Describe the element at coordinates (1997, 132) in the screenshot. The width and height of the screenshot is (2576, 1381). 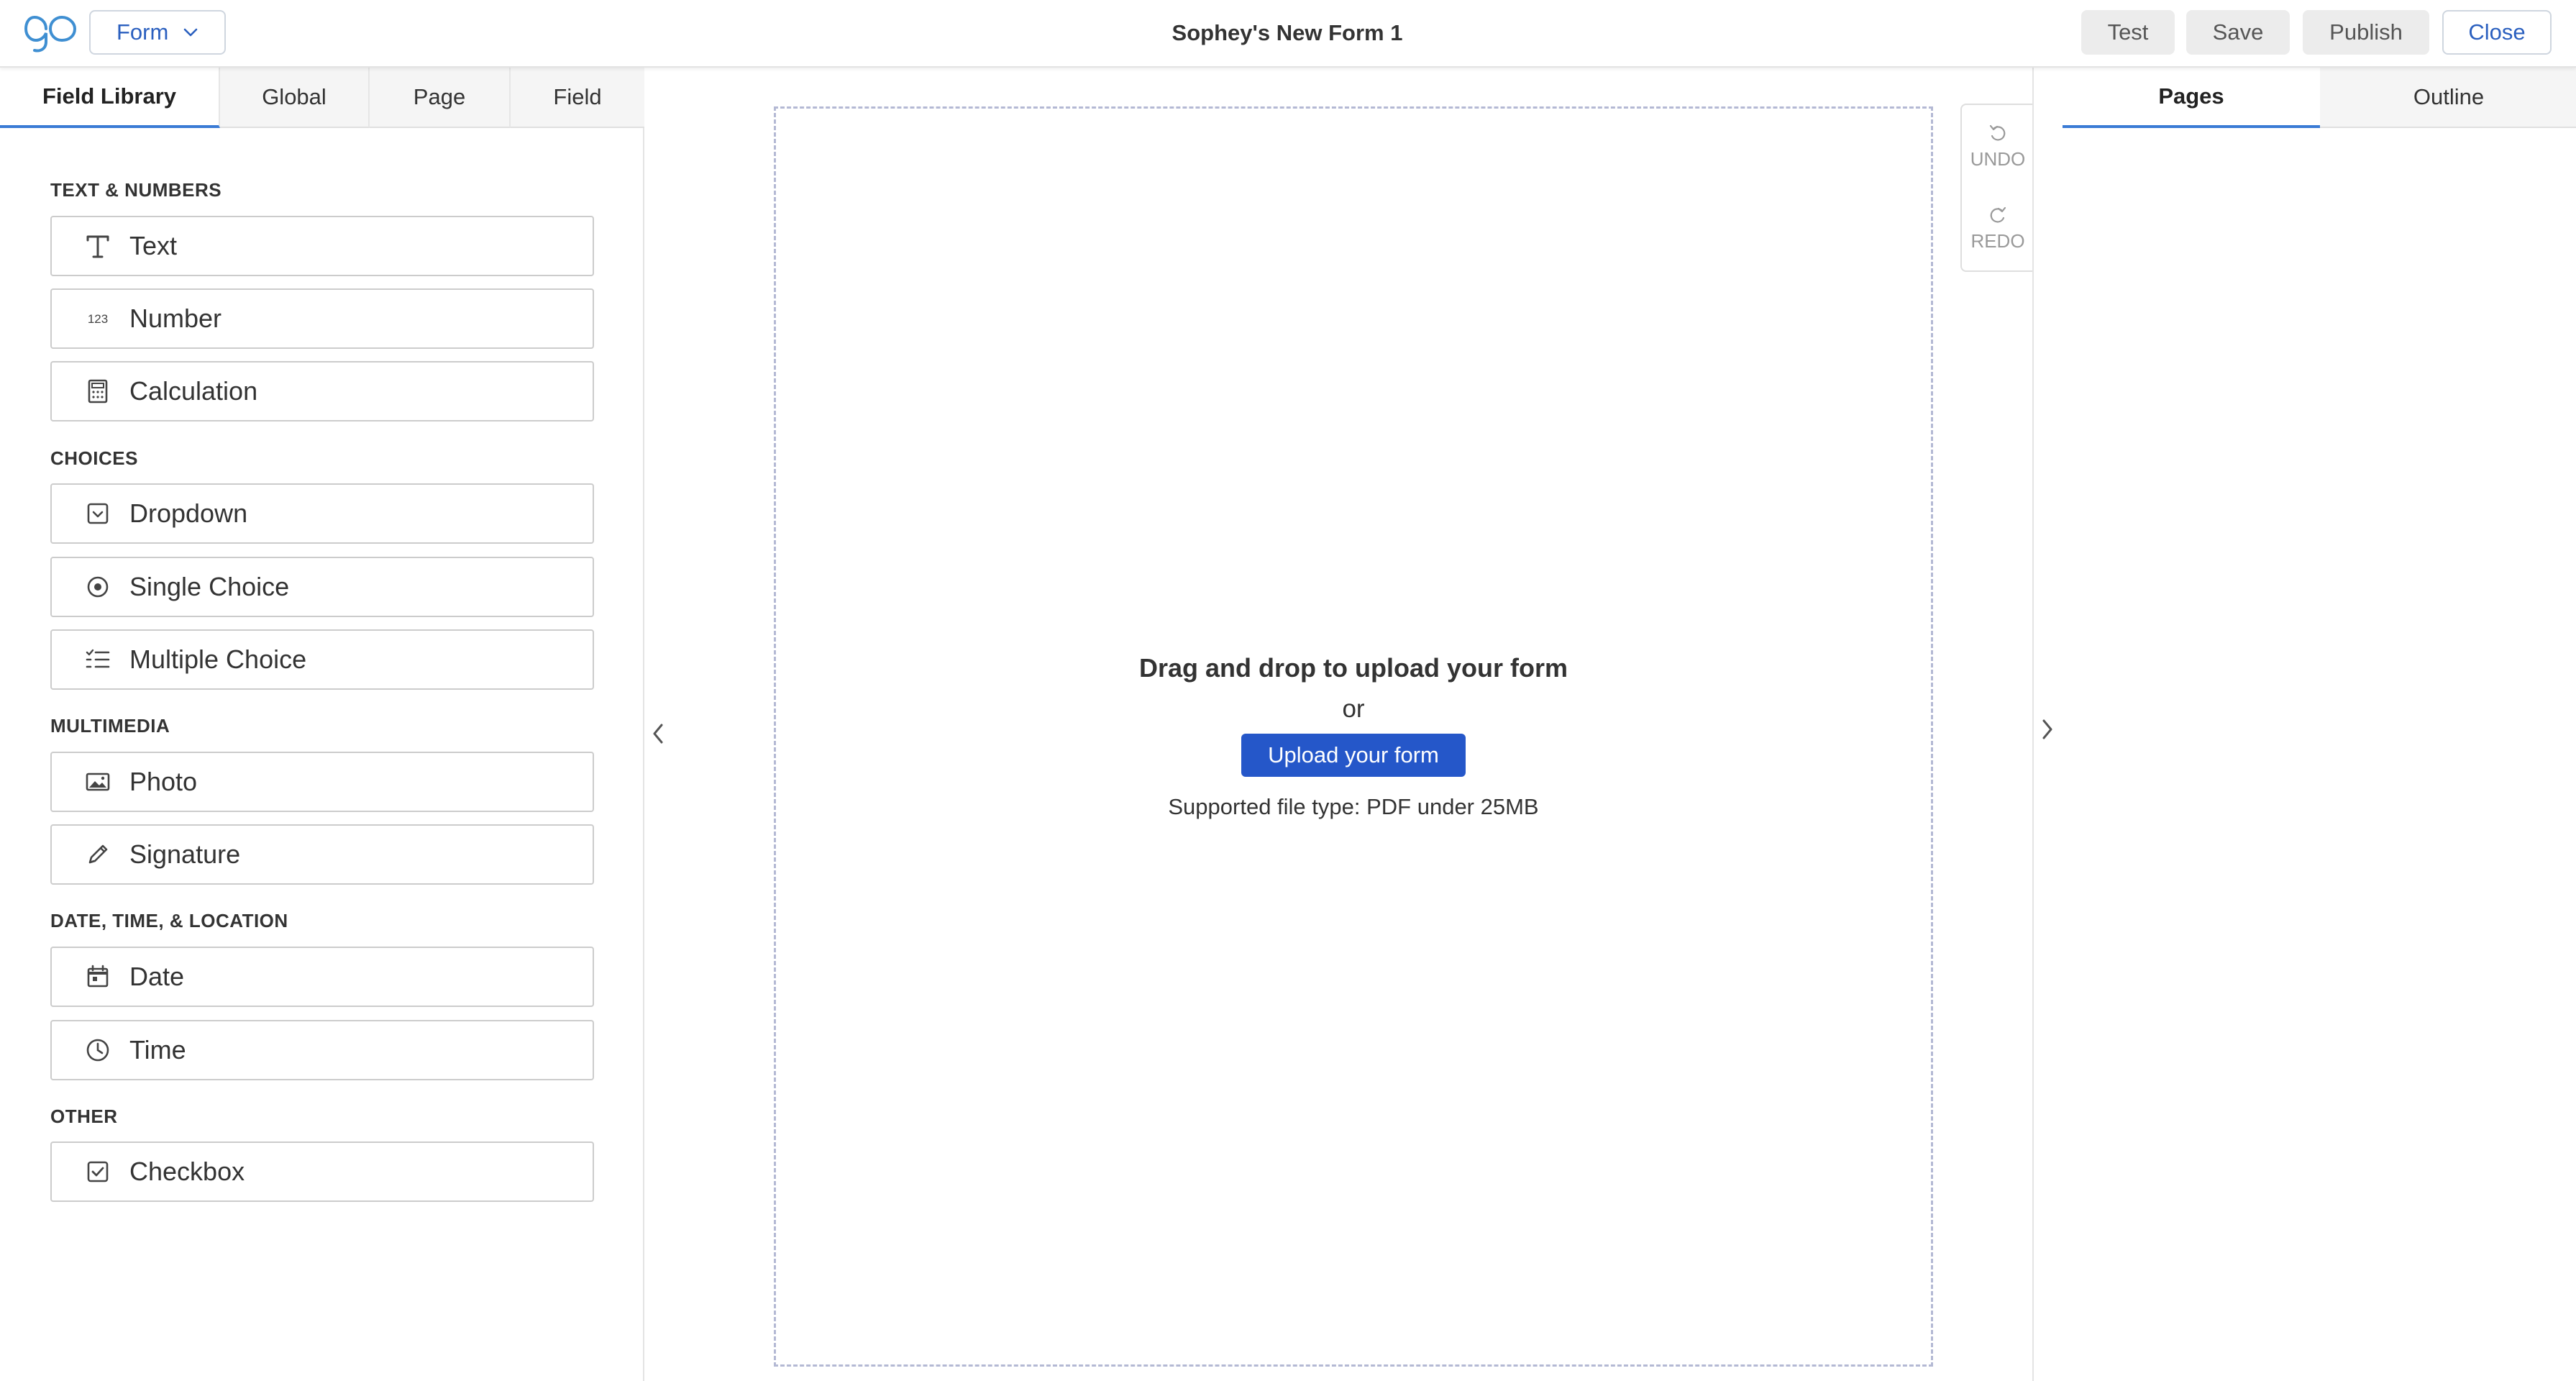
I see `undo-icon` at that location.